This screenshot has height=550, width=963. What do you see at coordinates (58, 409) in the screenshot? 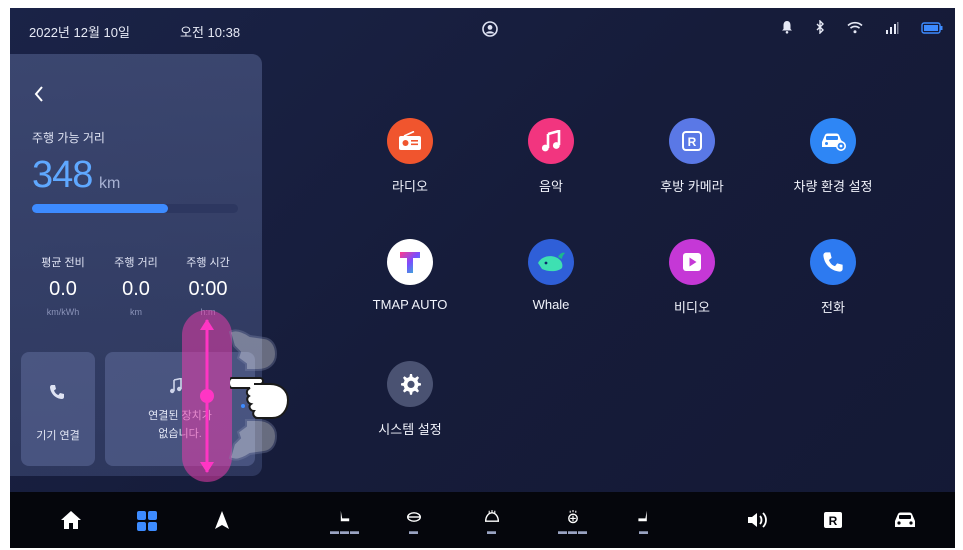
I see `device-connect-card: 기기 연결` at bounding box center [58, 409].